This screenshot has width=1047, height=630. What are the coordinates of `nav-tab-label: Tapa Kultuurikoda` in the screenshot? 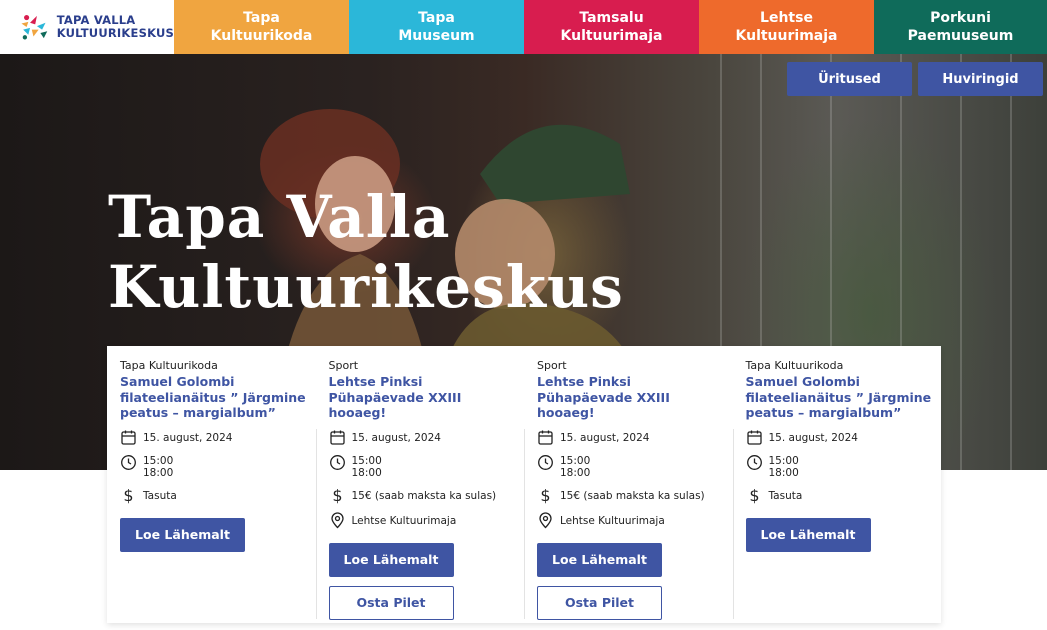 It's located at (261, 27).